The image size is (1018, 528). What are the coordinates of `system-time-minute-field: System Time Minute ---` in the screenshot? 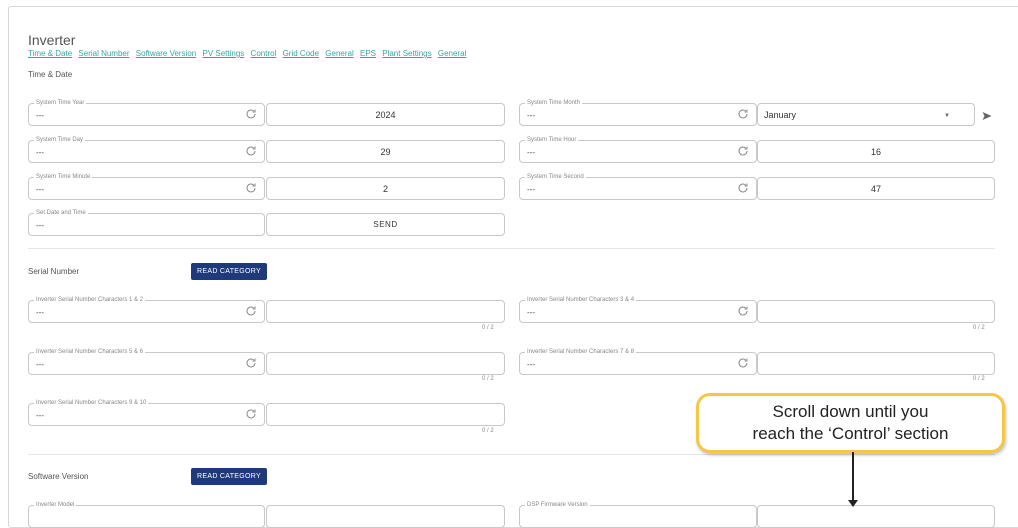 It's located at (146, 186).